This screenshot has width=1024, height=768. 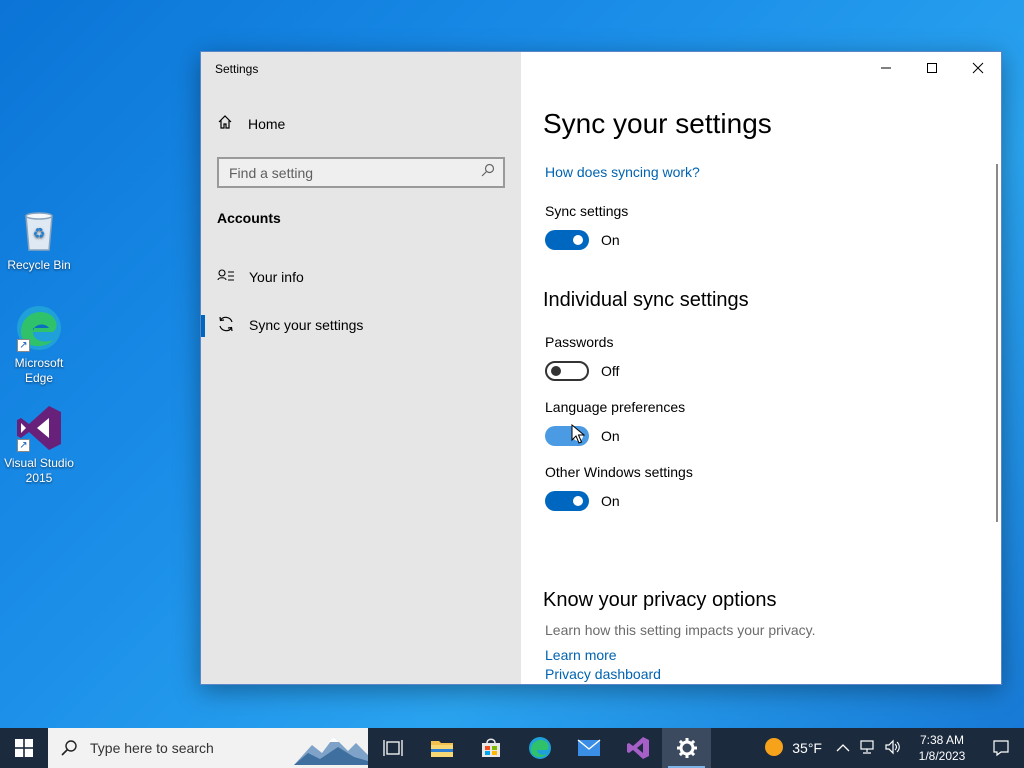 What do you see at coordinates (942, 756) in the screenshot?
I see `clock-date: 1/8/2023` at bounding box center [942, 756].